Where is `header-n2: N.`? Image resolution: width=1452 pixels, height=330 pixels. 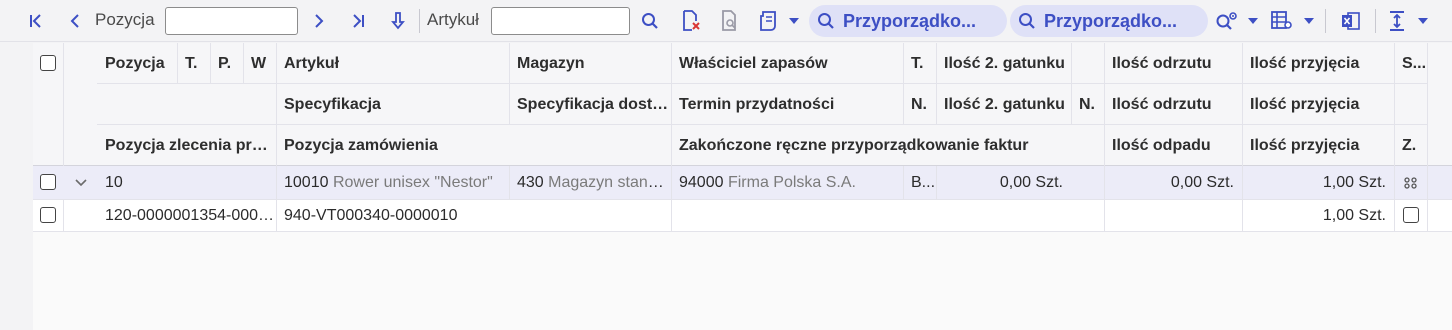
header-n2: N. is located at coordinates (1087, 104).